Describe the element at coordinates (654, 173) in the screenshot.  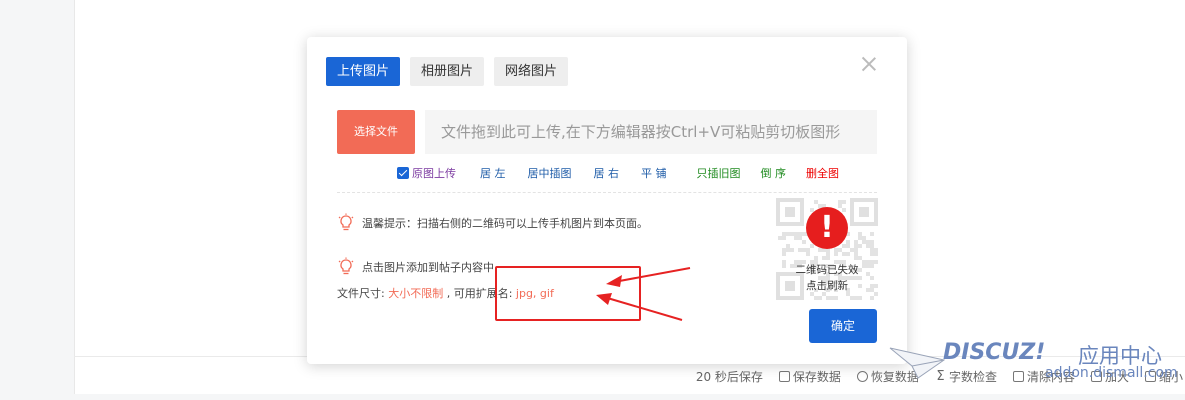
I see `tile-option: 平 铺` at that location.